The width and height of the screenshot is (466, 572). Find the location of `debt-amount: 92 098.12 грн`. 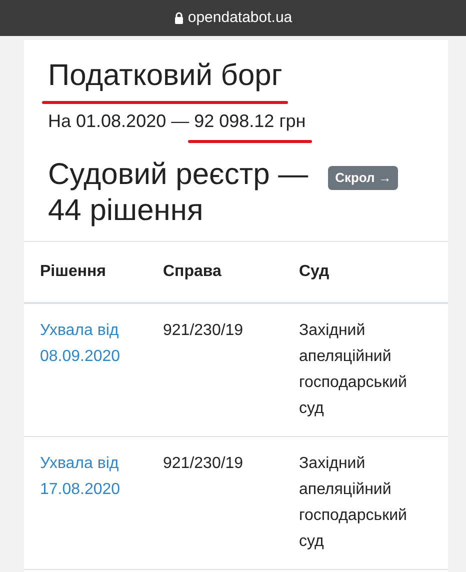

debt-amount: 92 098.12 грн is located at coordinates (250, 121).